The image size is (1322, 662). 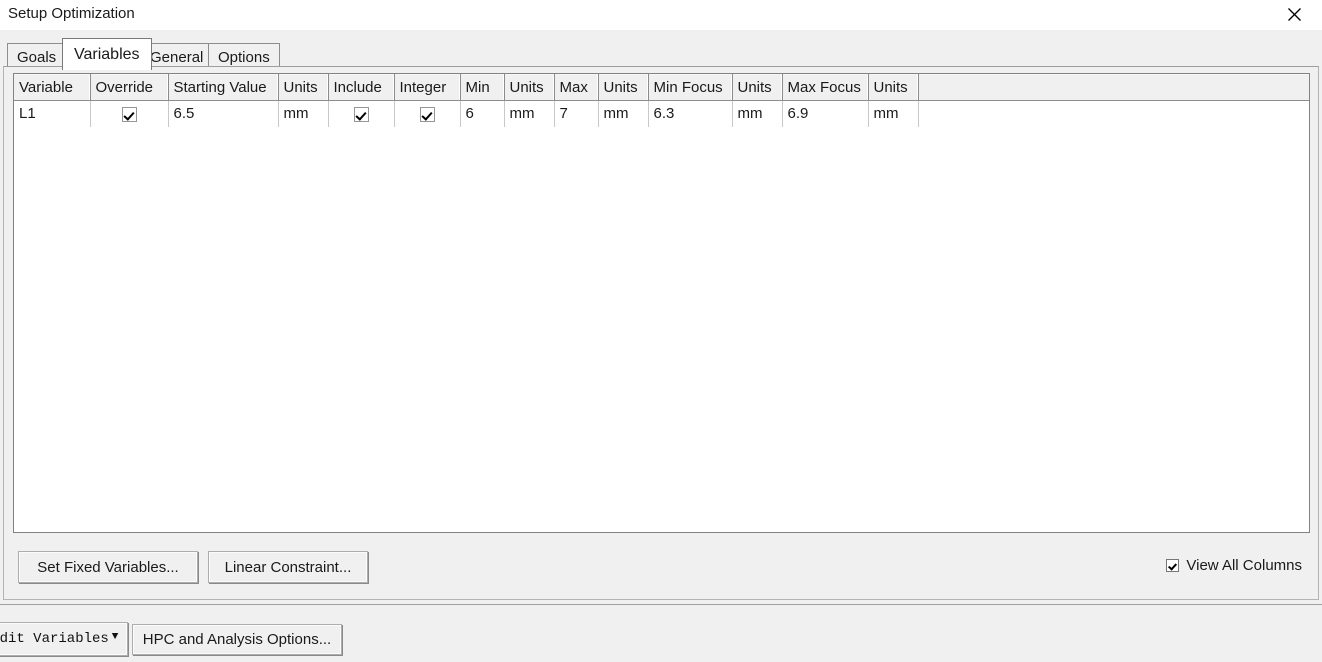 I want to click on cell-integer, so click(x=427, y=113).